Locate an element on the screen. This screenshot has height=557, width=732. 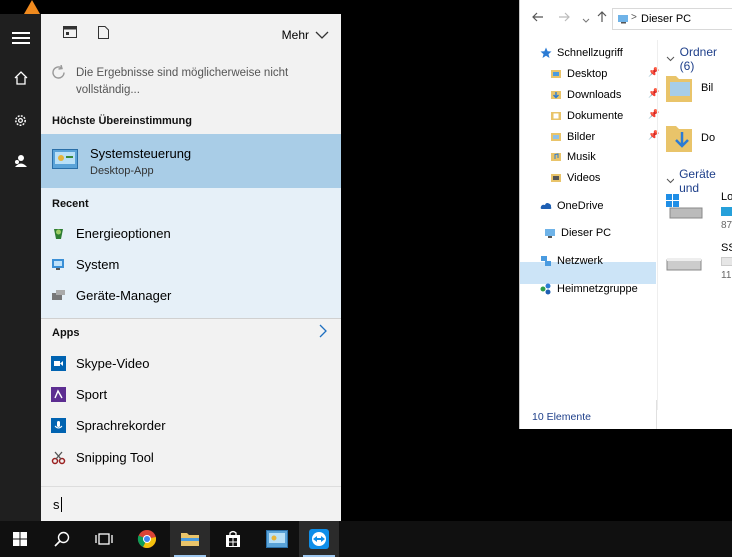
drive-item-local: Lo 87 is located at coordinates (698, 210).